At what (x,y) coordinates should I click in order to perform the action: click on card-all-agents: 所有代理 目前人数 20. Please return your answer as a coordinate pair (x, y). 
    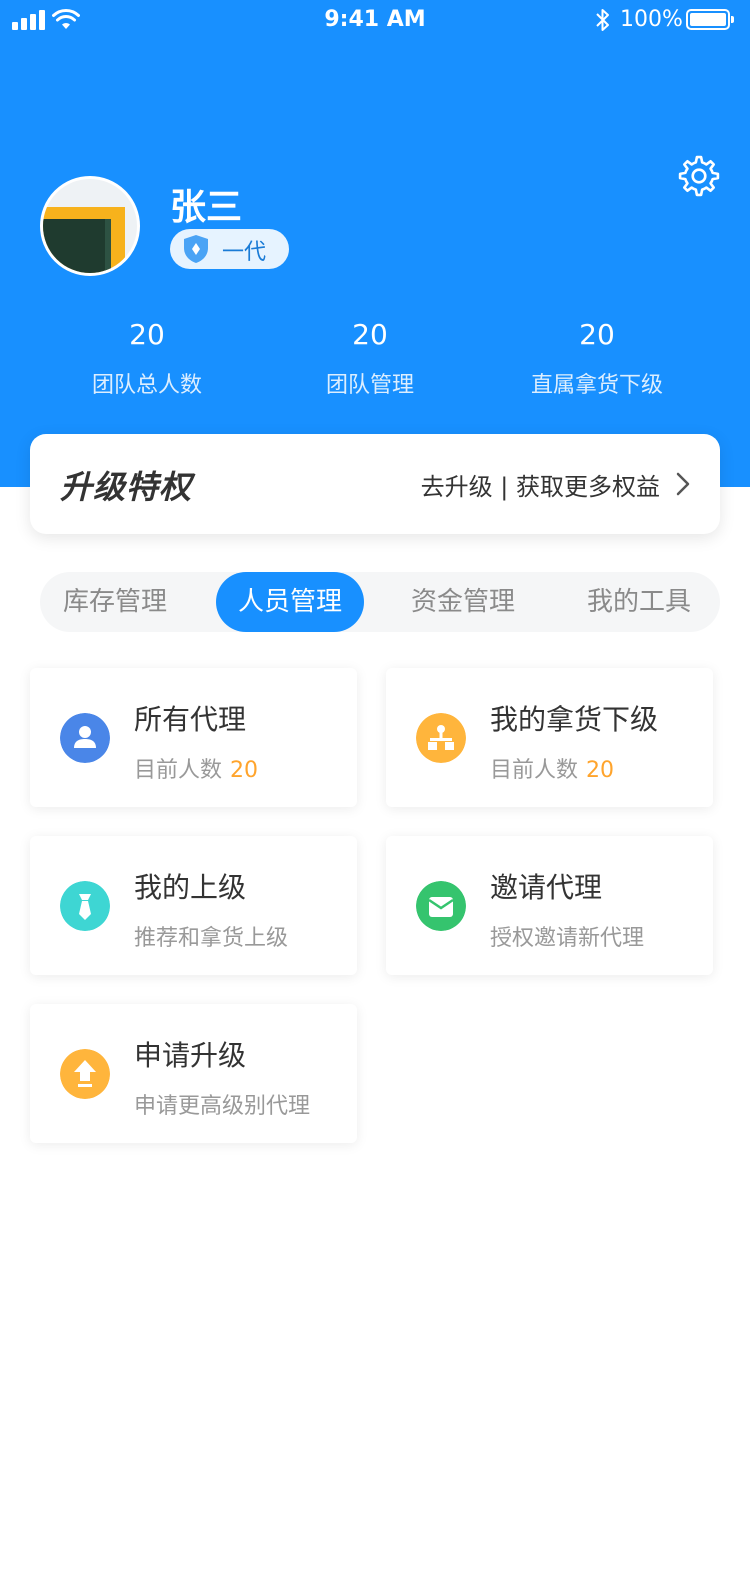
    Looking at the image, I should click on (193, 737).